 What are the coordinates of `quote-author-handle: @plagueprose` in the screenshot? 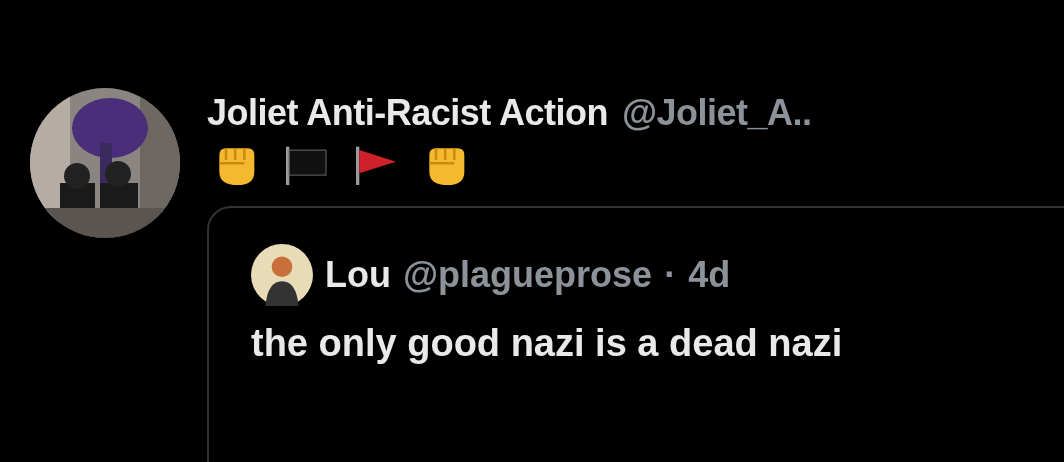 It's located at (528, 275).